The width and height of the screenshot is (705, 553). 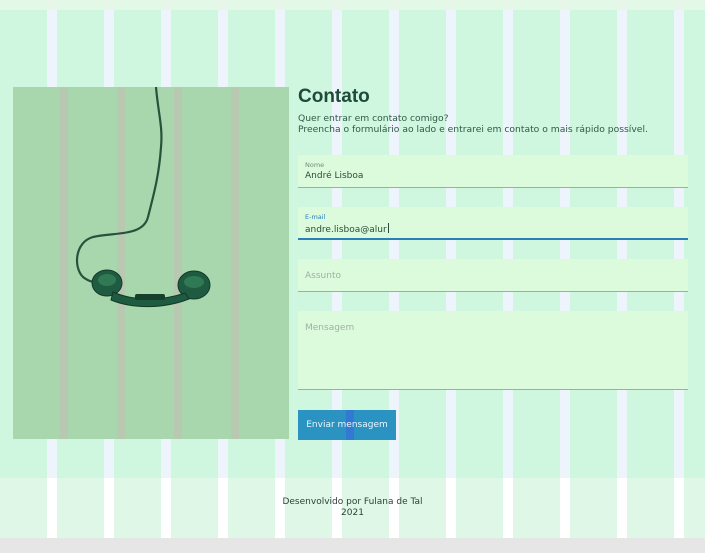 What do you see at coordinates (493, 275) in the screenshot?
I see `subject-field: Assunto` at bounding box center [493, 275].